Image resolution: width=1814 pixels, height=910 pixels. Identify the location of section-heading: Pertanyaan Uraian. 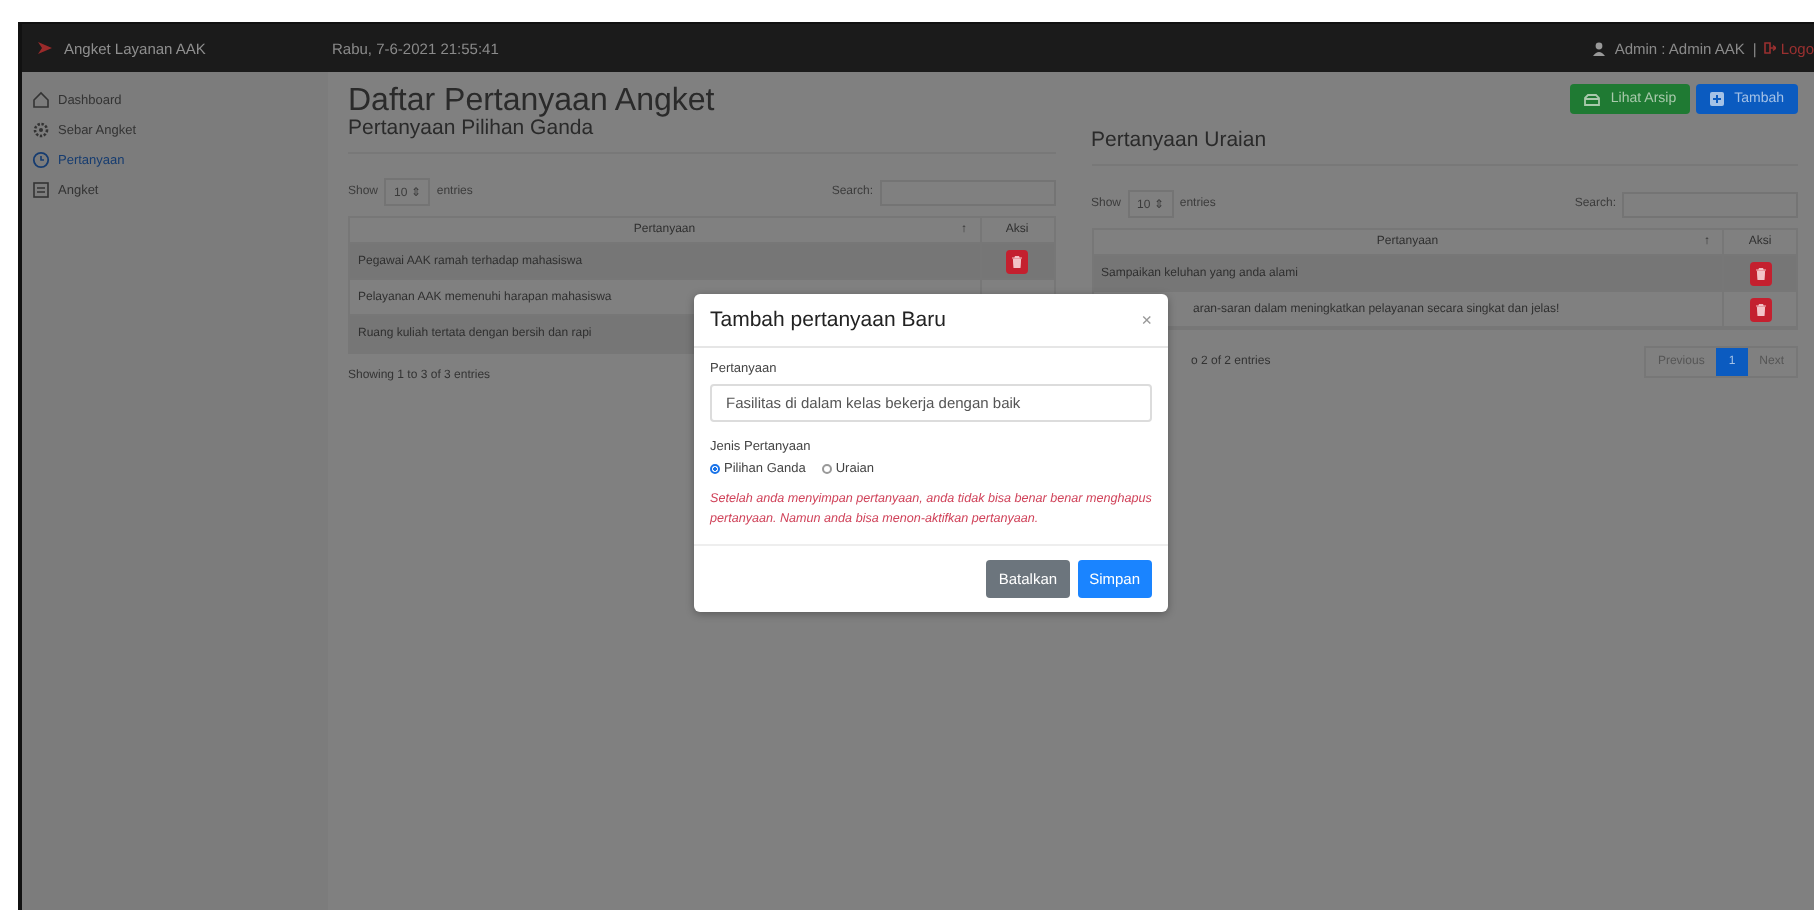
(1444, 147).